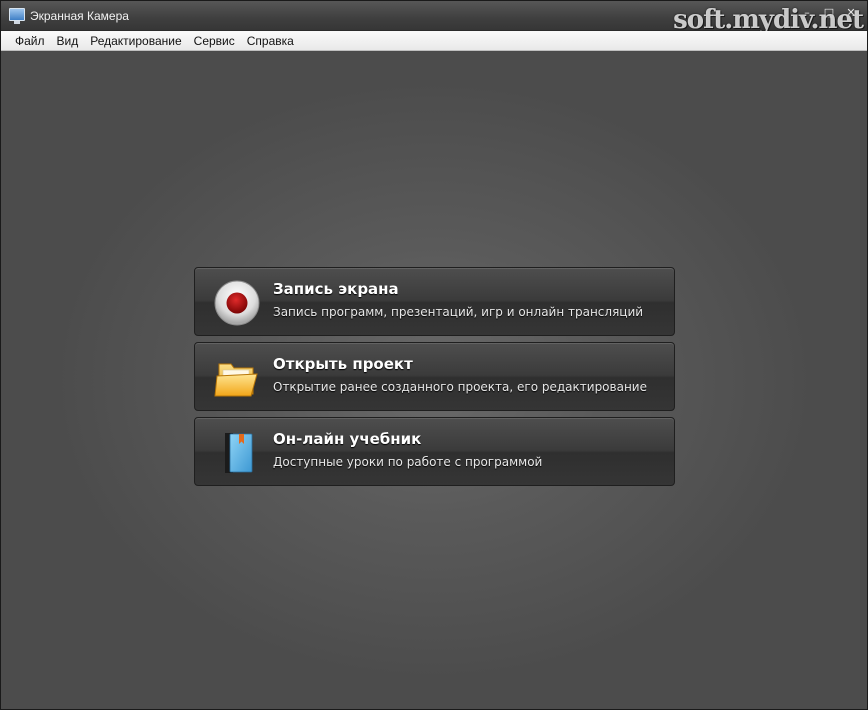  What do you see at coordinates (343, 364) in the screenshot?
I see `open-project-title: Открыть проект` at bounding box center [343, 364].